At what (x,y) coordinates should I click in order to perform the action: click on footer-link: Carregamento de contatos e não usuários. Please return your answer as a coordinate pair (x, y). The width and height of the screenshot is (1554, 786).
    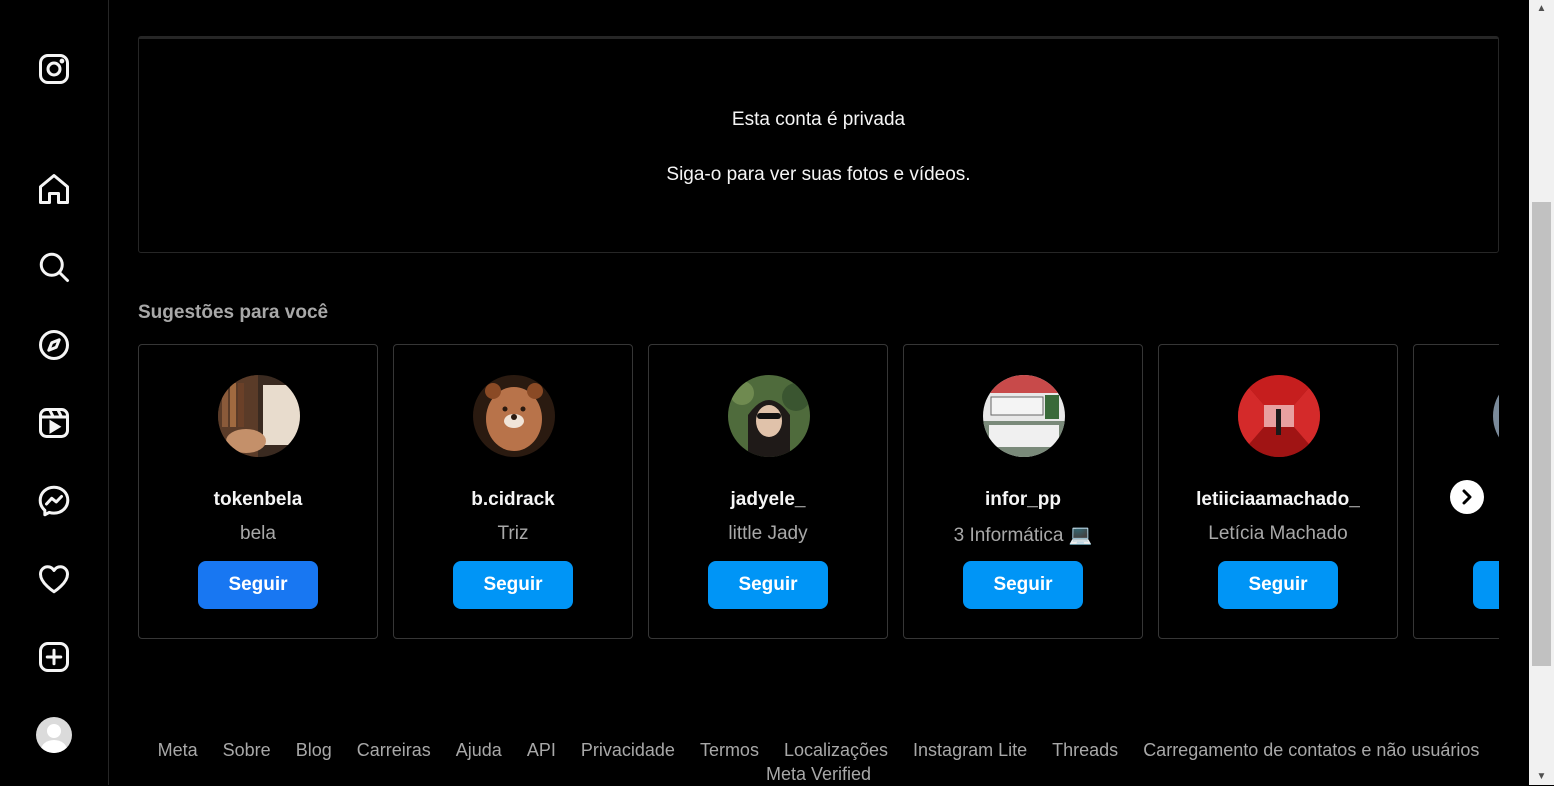
    Looking at the image, I should click on (1311, 750).